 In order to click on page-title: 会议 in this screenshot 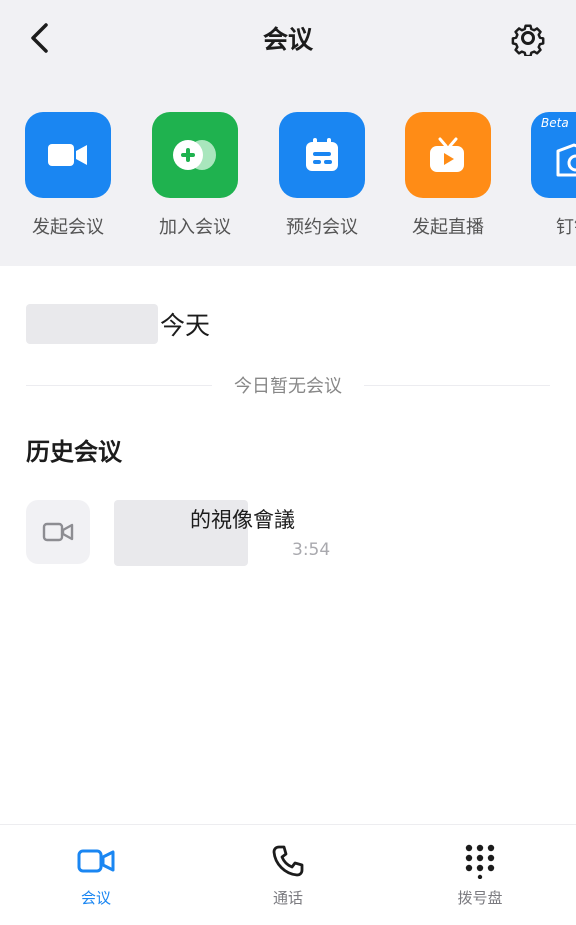, I will do `click(287, 39)`.